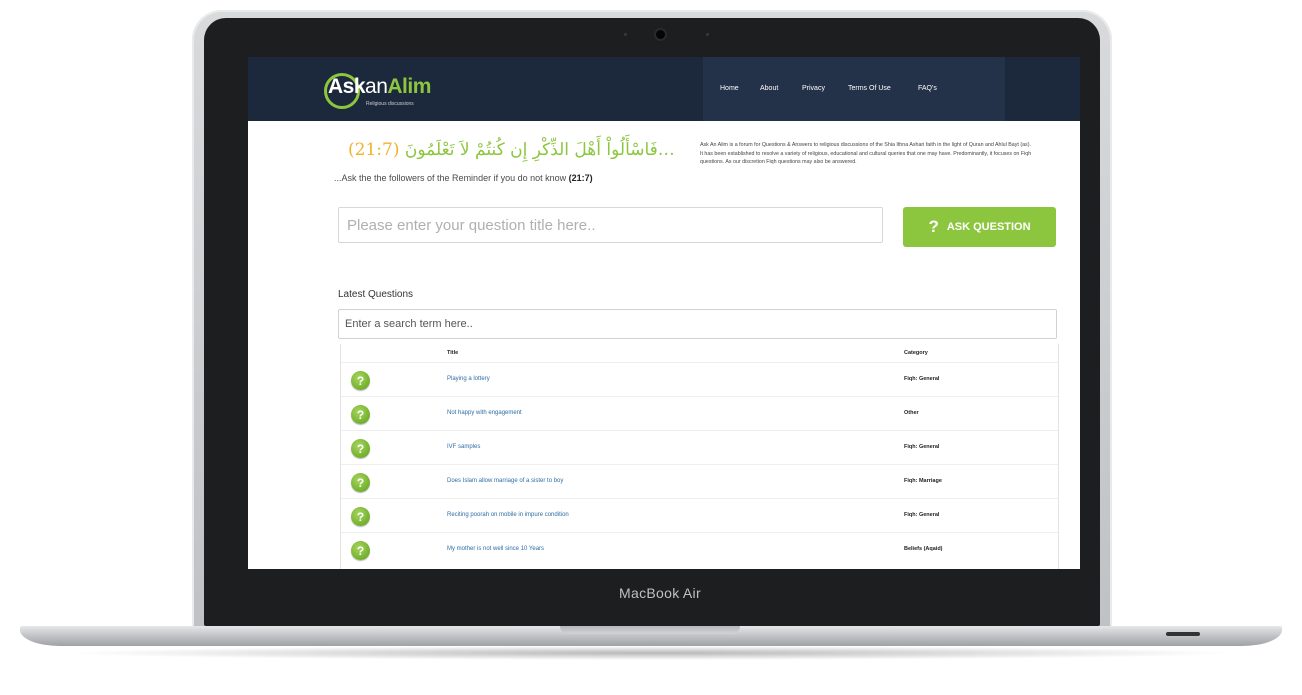 The height and width of the screenshot is (695, 1302). I want to click on nav-about: About, so click(769, 88).